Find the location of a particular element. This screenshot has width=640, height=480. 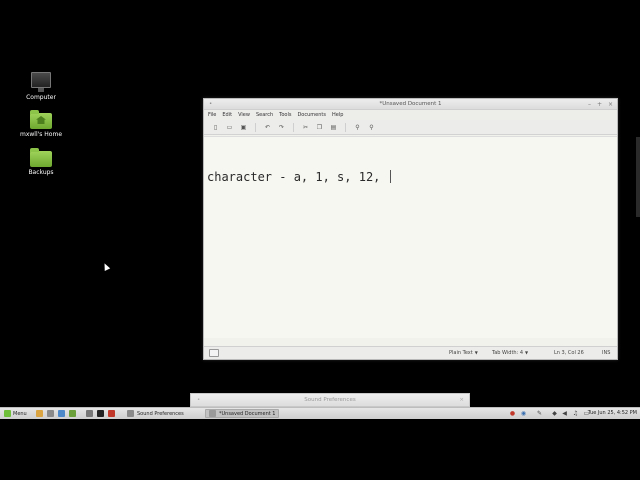

save-document-icon: ▣ is located at coordinates (243, 127).